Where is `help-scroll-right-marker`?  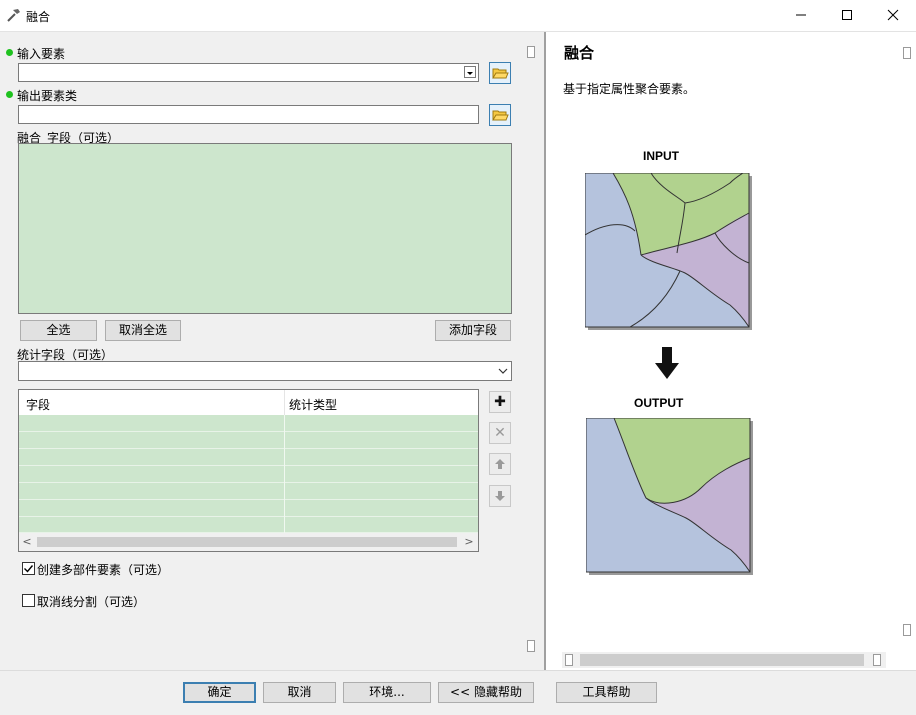
help-scroll-right-marker is located at coordinates (877, 660).